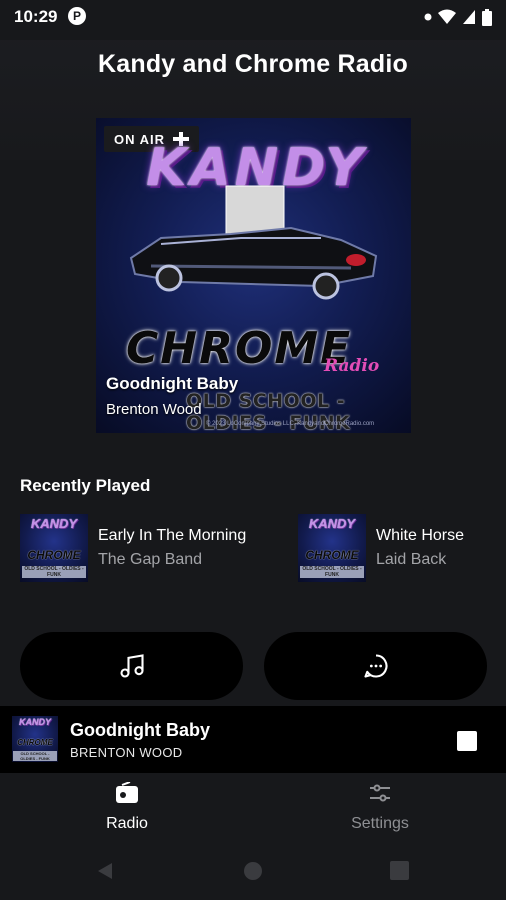 The image size is (506, 900). I want to click on mini-player-thumbnail: KANDY CHROME OLD SCHOOL - OLDIES - FUNK, so click(35, 739).